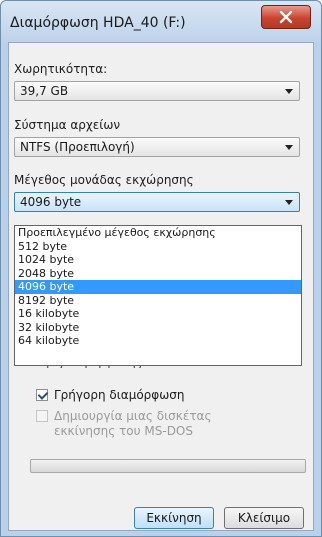 The image size is (322, 537). Describe the element at coordinates (168, 466) in the screenshot. I see `format-progress-bar` at that location.